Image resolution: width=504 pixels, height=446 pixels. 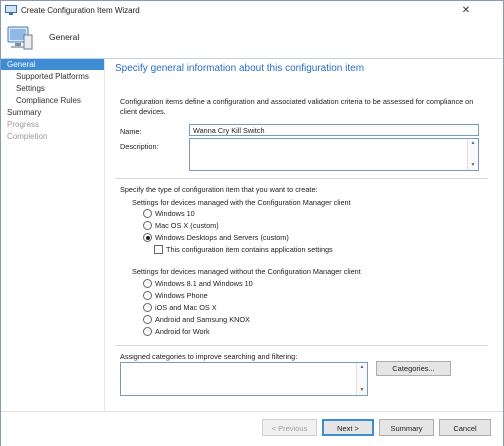 I want to click on radio-label-windows-desktops-servers: Windows Desktops and Servers (custom), so click(x=222, y=237).